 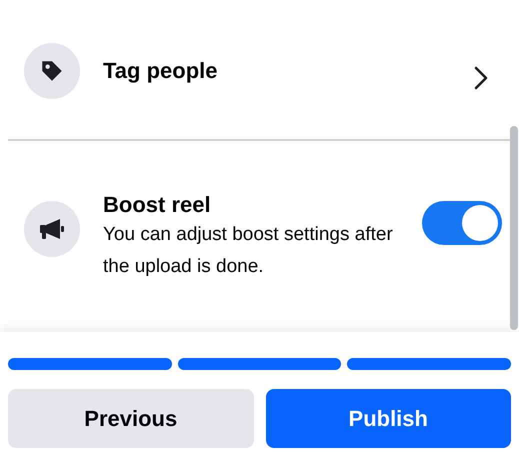 What do you see at coordinates (131, 418) in the screenshot?
I see `previous-button: Previous` at bounding box center [131, 418].